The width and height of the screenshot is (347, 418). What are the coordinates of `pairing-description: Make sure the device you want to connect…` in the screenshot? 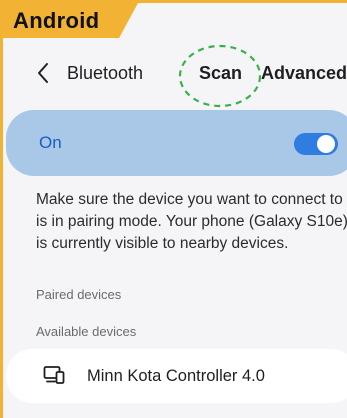 It's located at (191, 221).